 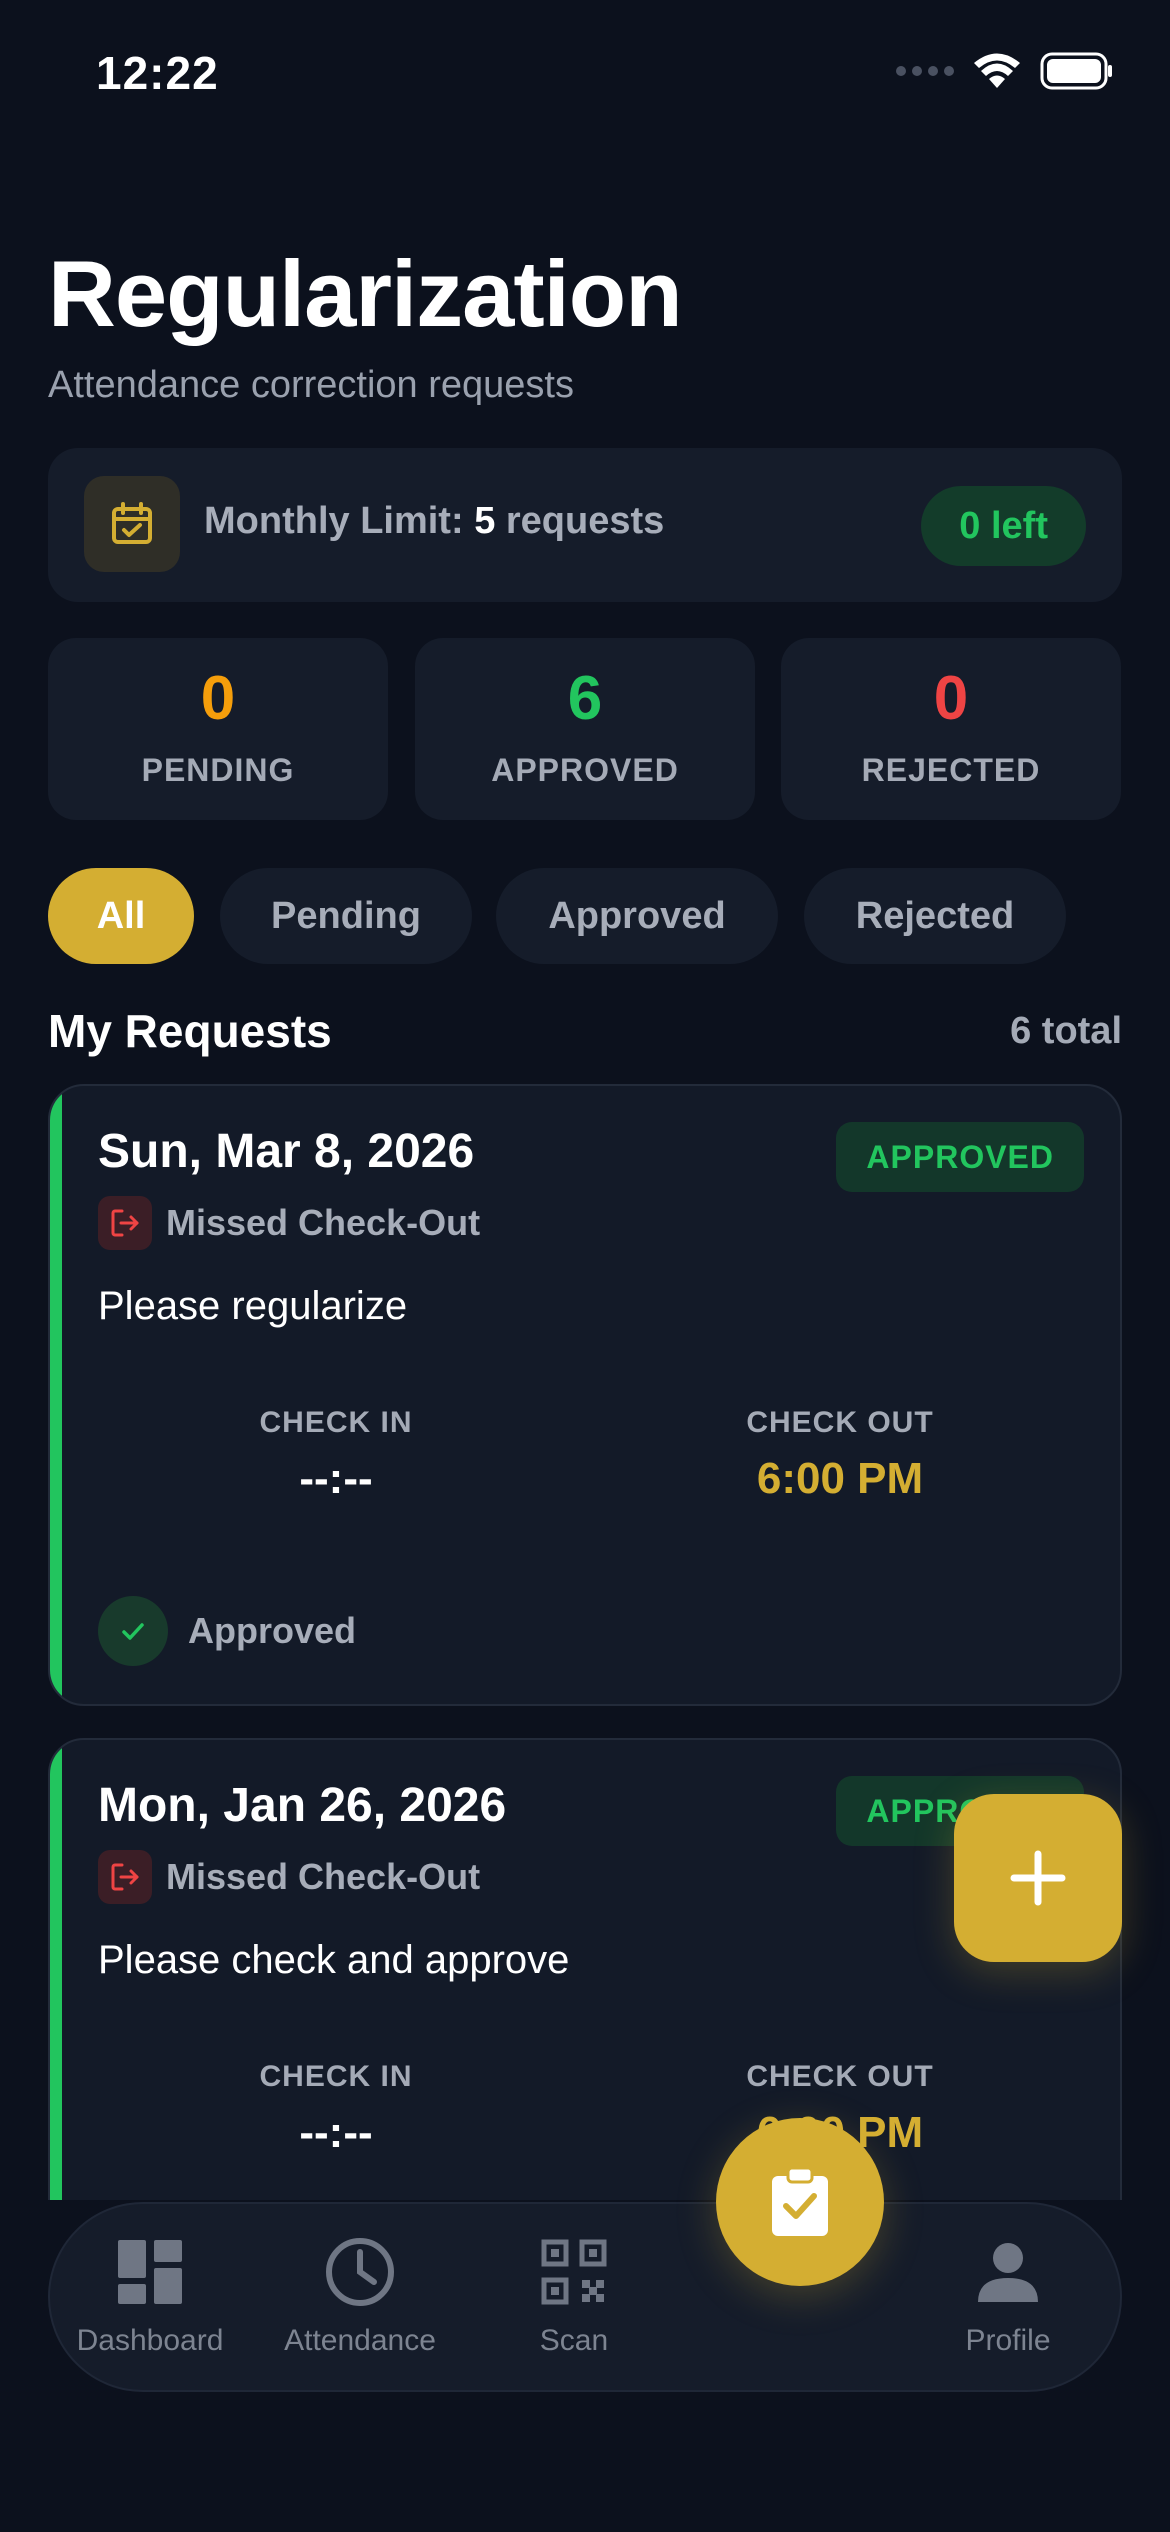 What do you see at coordinates (585, 770) in the screenshot?
I see `stat-approved-label: APPROVED` at bounding box center [585, 770].